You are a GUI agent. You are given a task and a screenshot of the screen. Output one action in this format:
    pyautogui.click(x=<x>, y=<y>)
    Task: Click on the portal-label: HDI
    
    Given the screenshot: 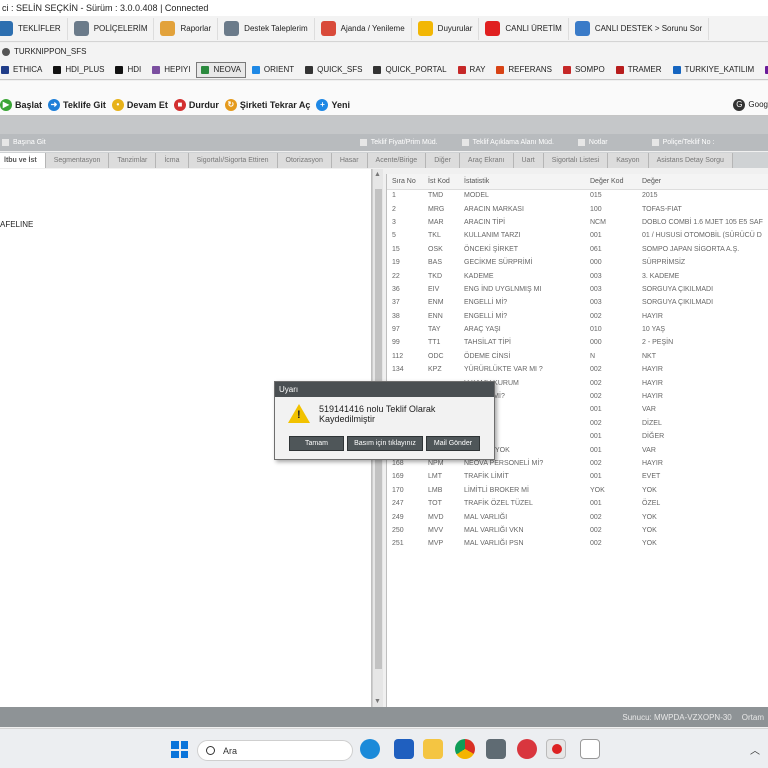 What is the action you would take?
    pyautogui.click(x=134, y=69)
    